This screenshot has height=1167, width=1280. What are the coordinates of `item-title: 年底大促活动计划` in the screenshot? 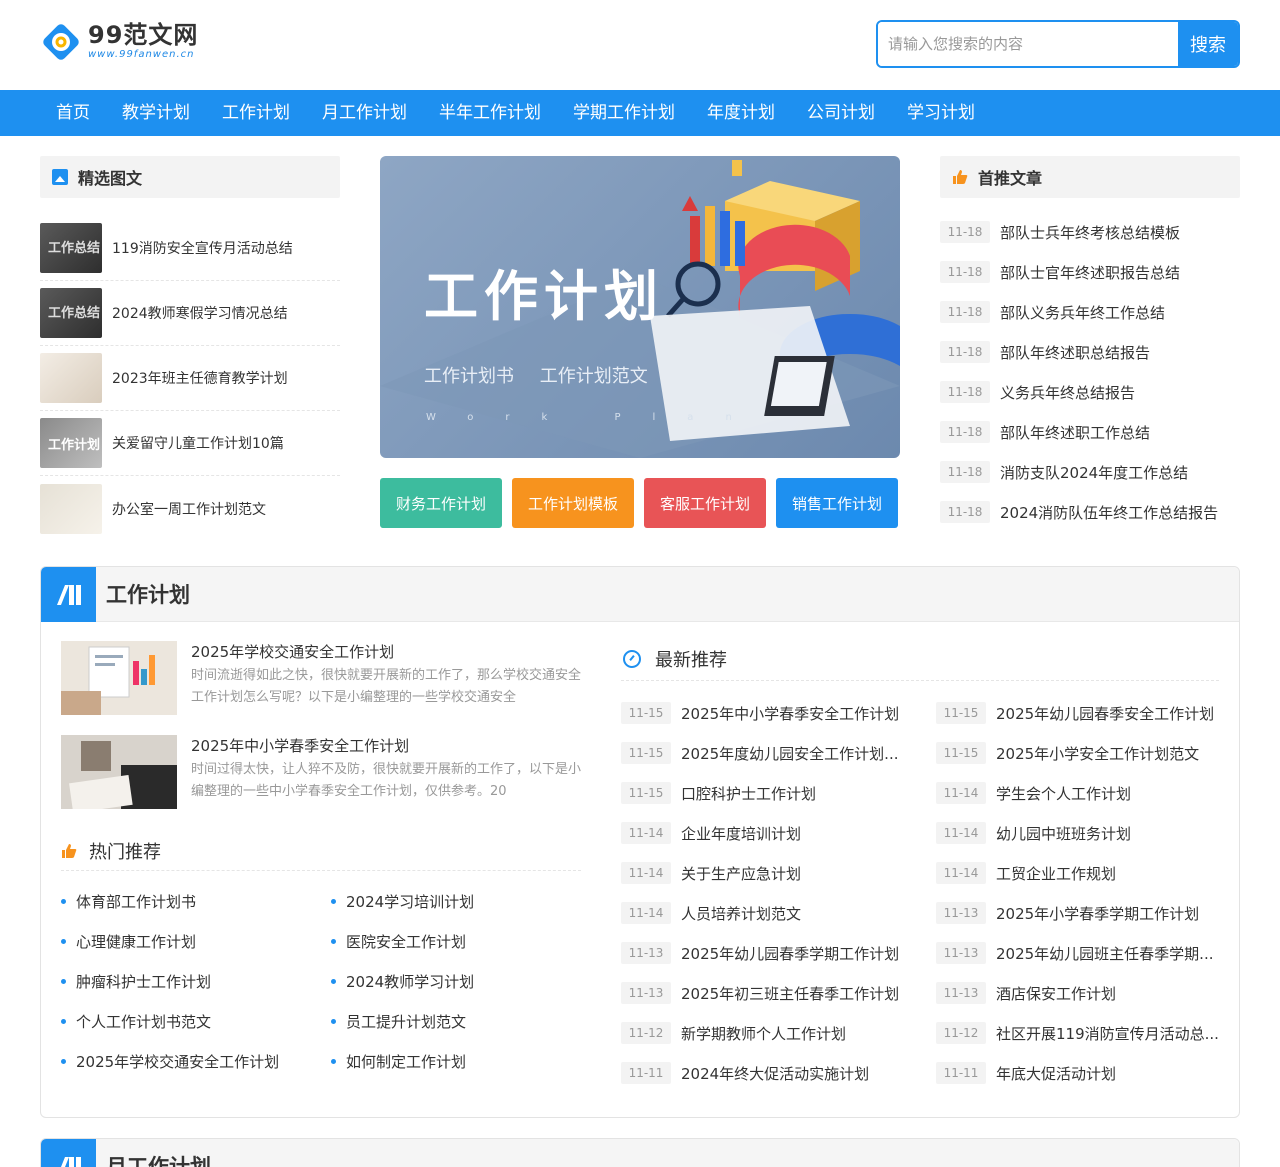 It's located at (1056, 1073).